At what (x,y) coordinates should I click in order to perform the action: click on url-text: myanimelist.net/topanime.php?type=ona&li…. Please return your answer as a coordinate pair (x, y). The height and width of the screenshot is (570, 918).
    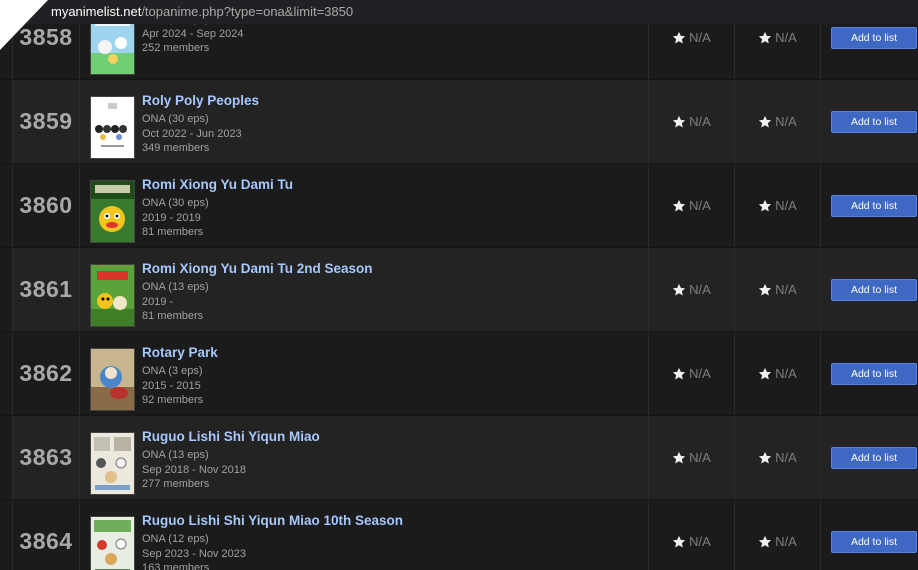
    Looking at the image, I should click on (202, 11).